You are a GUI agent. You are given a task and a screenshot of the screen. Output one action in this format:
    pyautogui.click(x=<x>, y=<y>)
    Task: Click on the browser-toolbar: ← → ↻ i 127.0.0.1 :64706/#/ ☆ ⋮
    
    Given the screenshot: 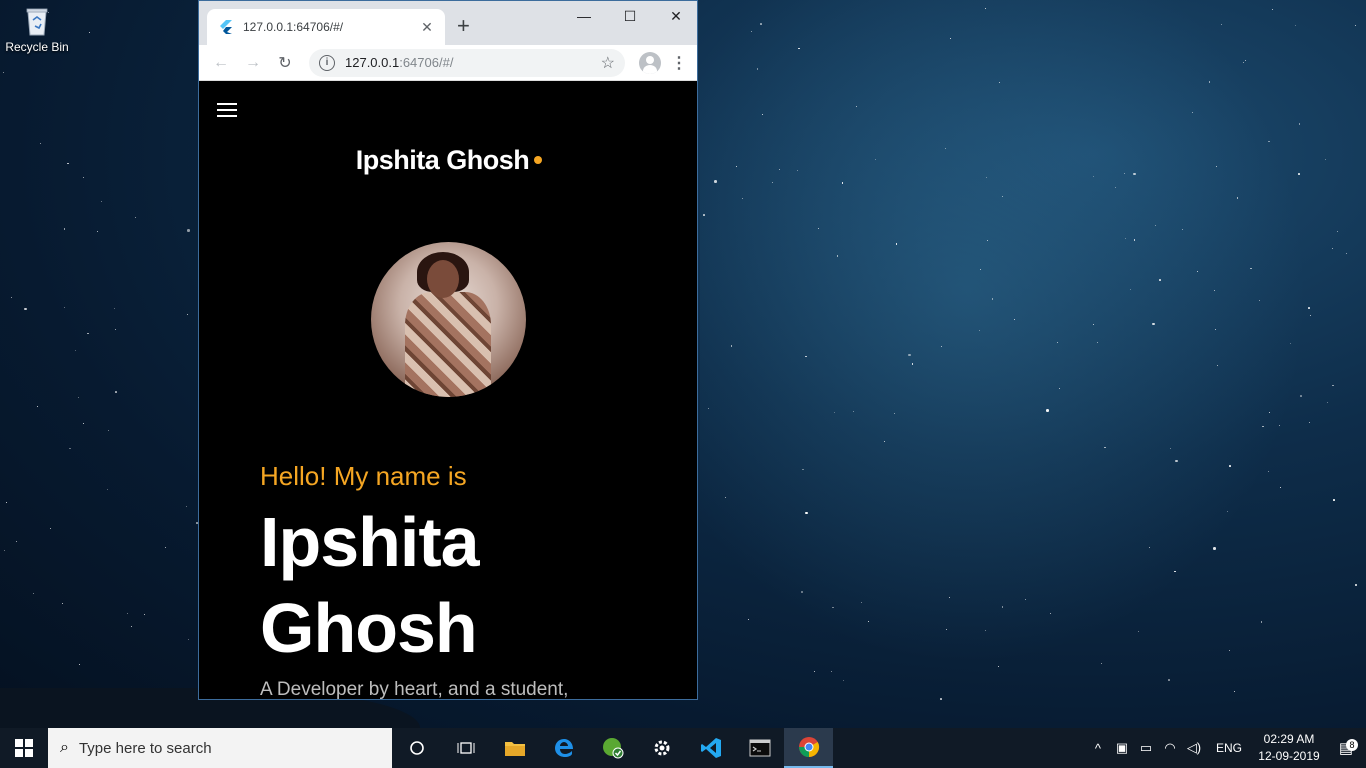 What is the action you would take?
    pyautogui.click(x=448, y=63)
    